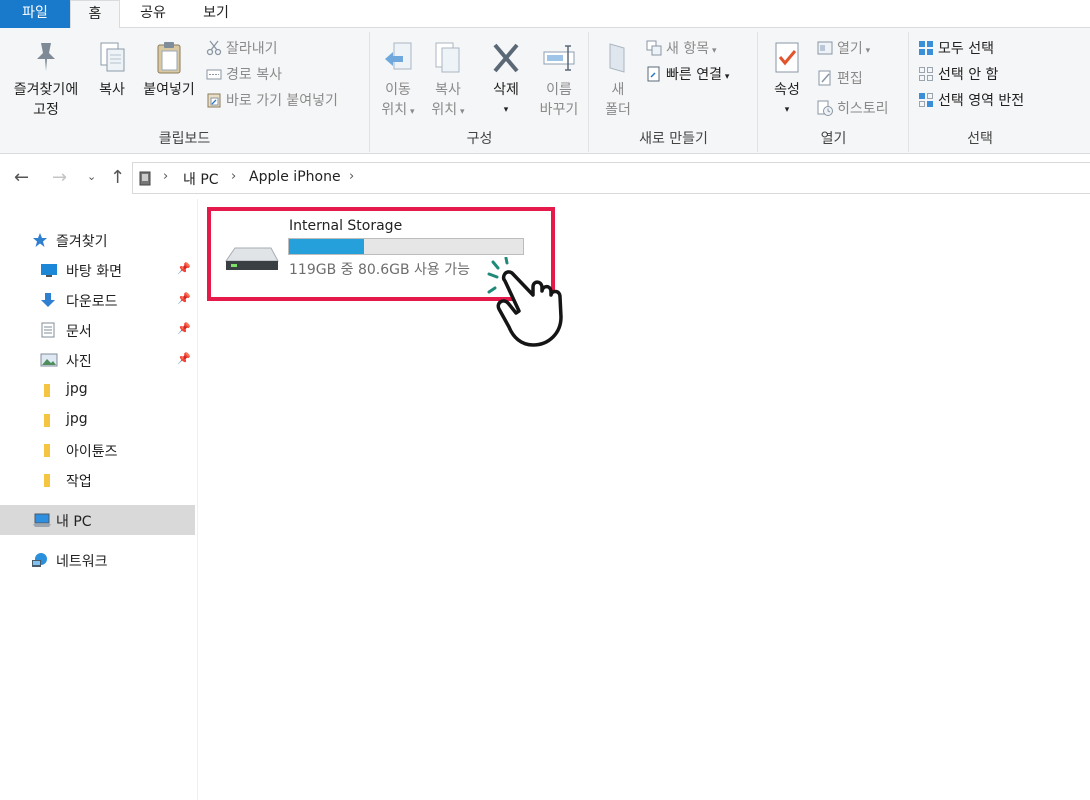  What do you see at coordinates (97, 480) in the screenshot?
I see `sidebar-item-folder-work: 작업` at bounding box center [97, 480].